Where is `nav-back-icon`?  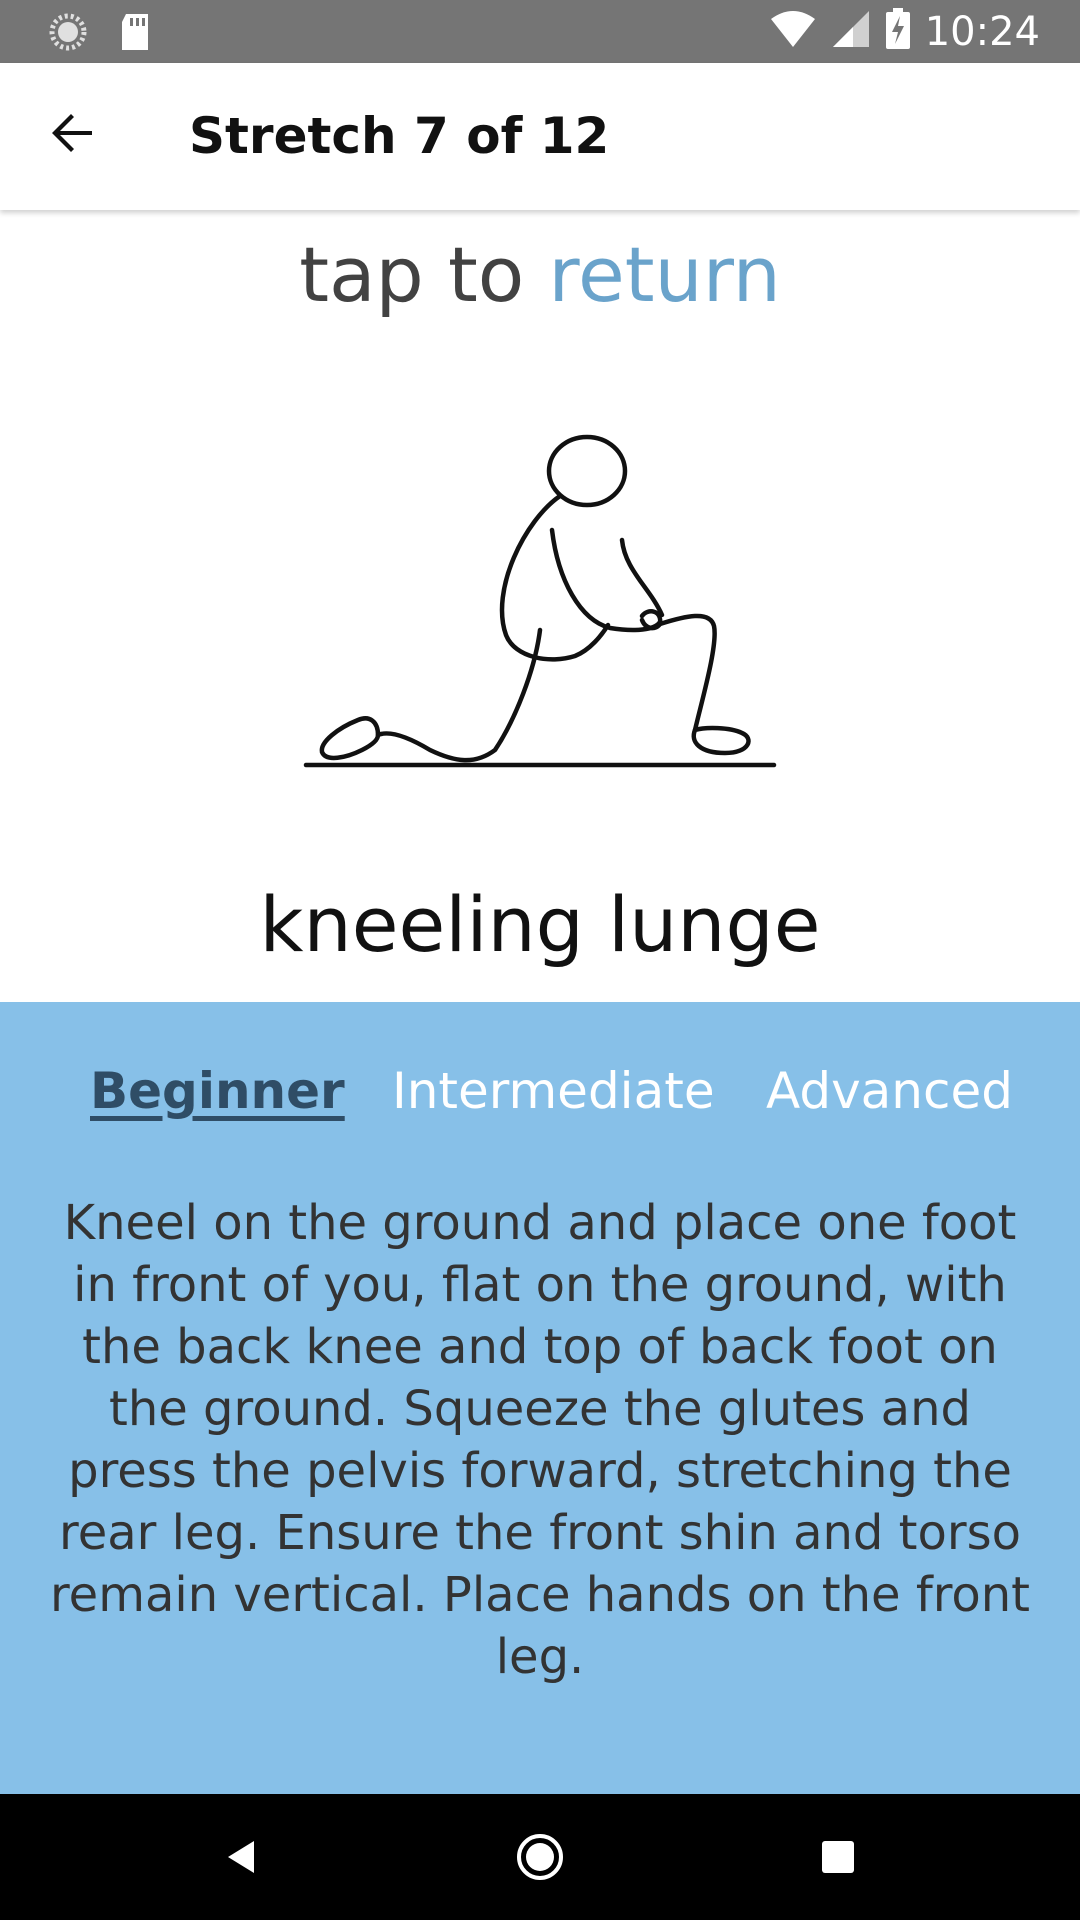 nav-back-icon is located at coordinates (242, 1859).